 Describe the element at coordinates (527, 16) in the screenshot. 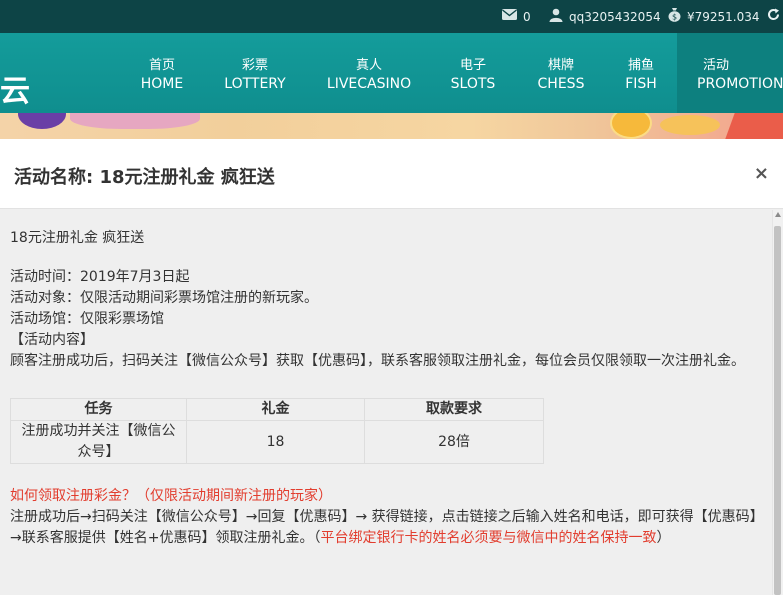

I see `mail-count: 0` at that location.